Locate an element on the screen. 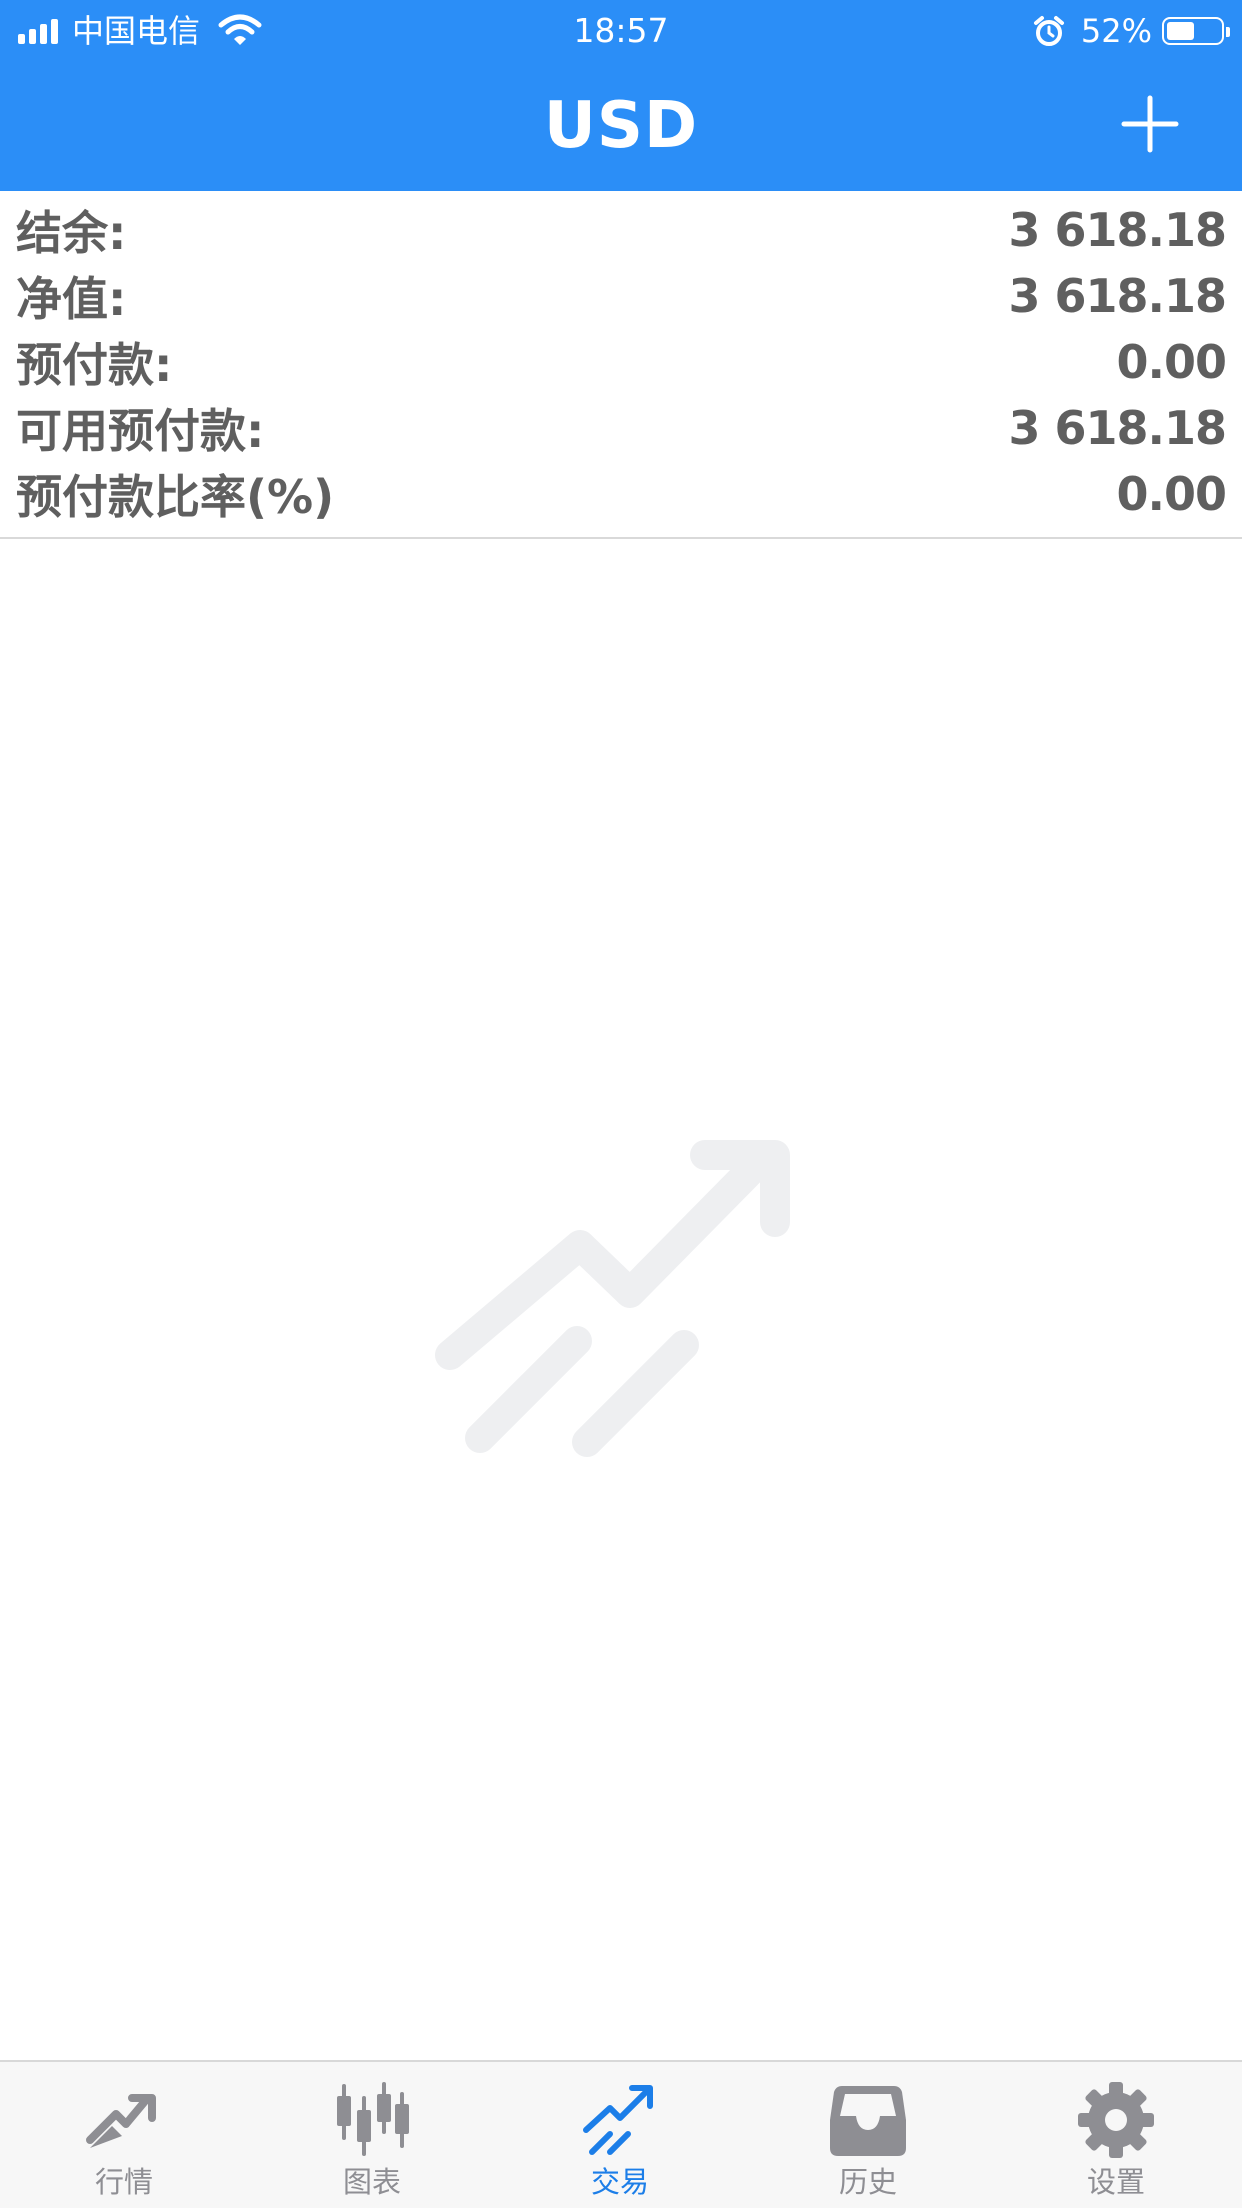 The height and width of the screenshot is (2210, 1242). margin-level-value: 0.00 is located at coordinates (1171, 494).